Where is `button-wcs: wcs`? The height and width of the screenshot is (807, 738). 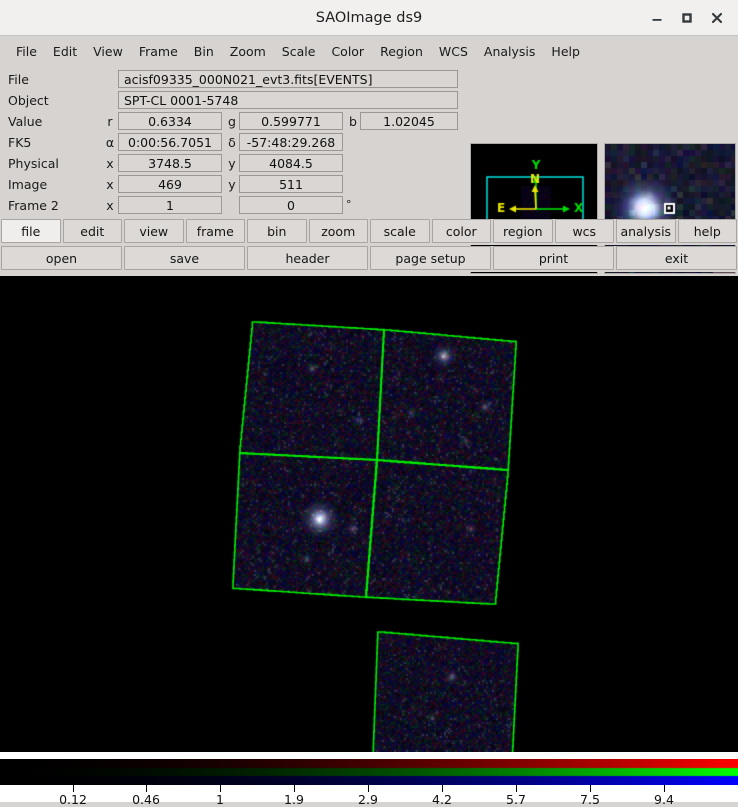 button-wcs: wcs is located at coordinates (584, 231).